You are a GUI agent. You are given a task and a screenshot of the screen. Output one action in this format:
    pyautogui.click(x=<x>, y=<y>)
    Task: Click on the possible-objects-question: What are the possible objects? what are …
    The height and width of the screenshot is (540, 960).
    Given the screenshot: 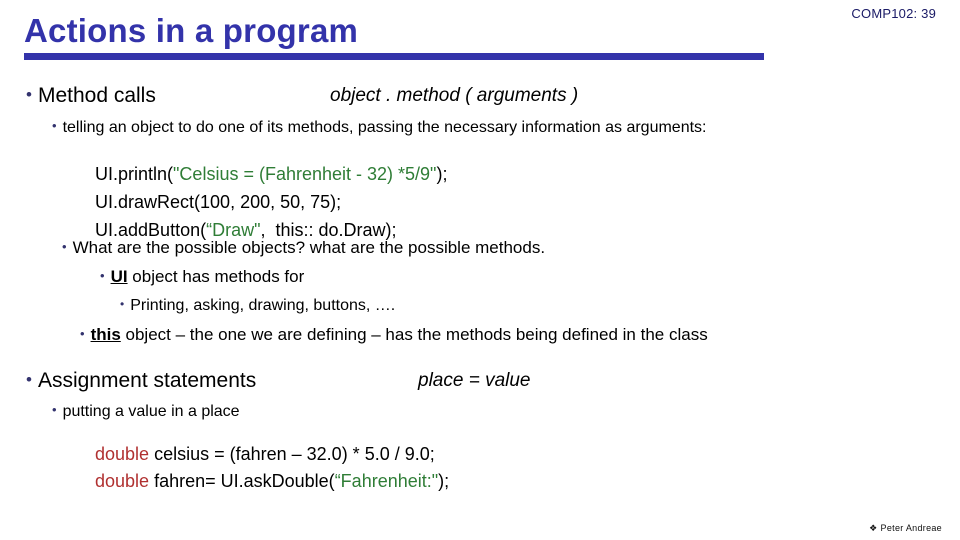 What is the action you would take?
    pyautogui.click(x=309, y=247)
    